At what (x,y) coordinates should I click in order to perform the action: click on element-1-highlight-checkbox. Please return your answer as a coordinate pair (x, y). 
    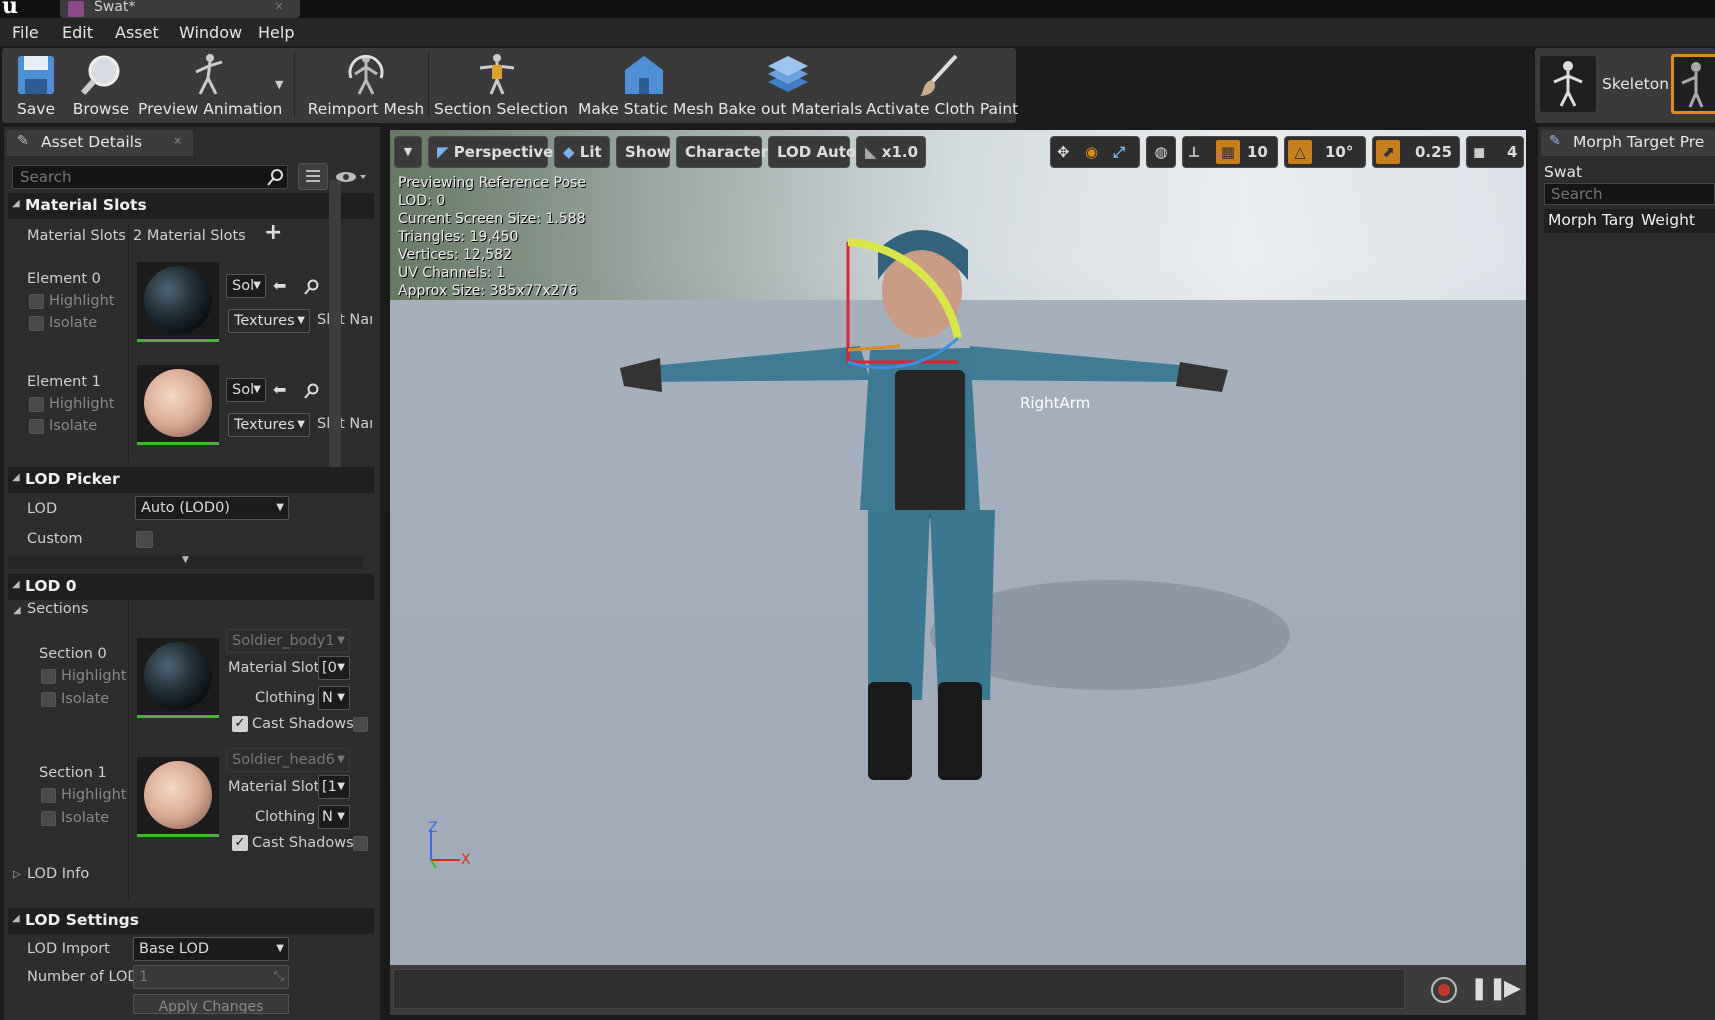
    Looking at the image, I should click on (36, 404).